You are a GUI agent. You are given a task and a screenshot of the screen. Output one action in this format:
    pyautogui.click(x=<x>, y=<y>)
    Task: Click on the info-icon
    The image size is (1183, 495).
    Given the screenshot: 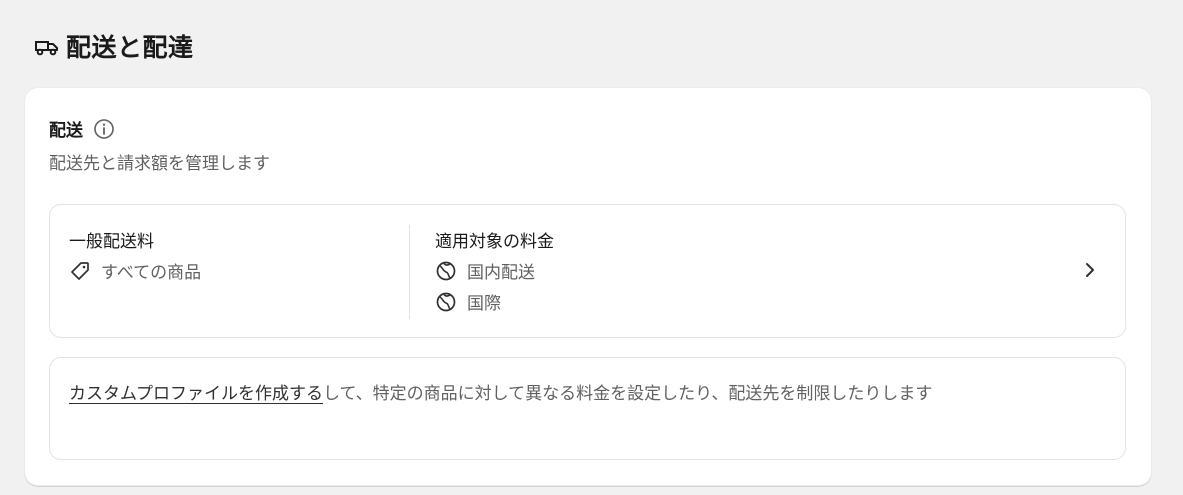 What is the action you would take?
    pyautogui.click(x=104, y=129)
    